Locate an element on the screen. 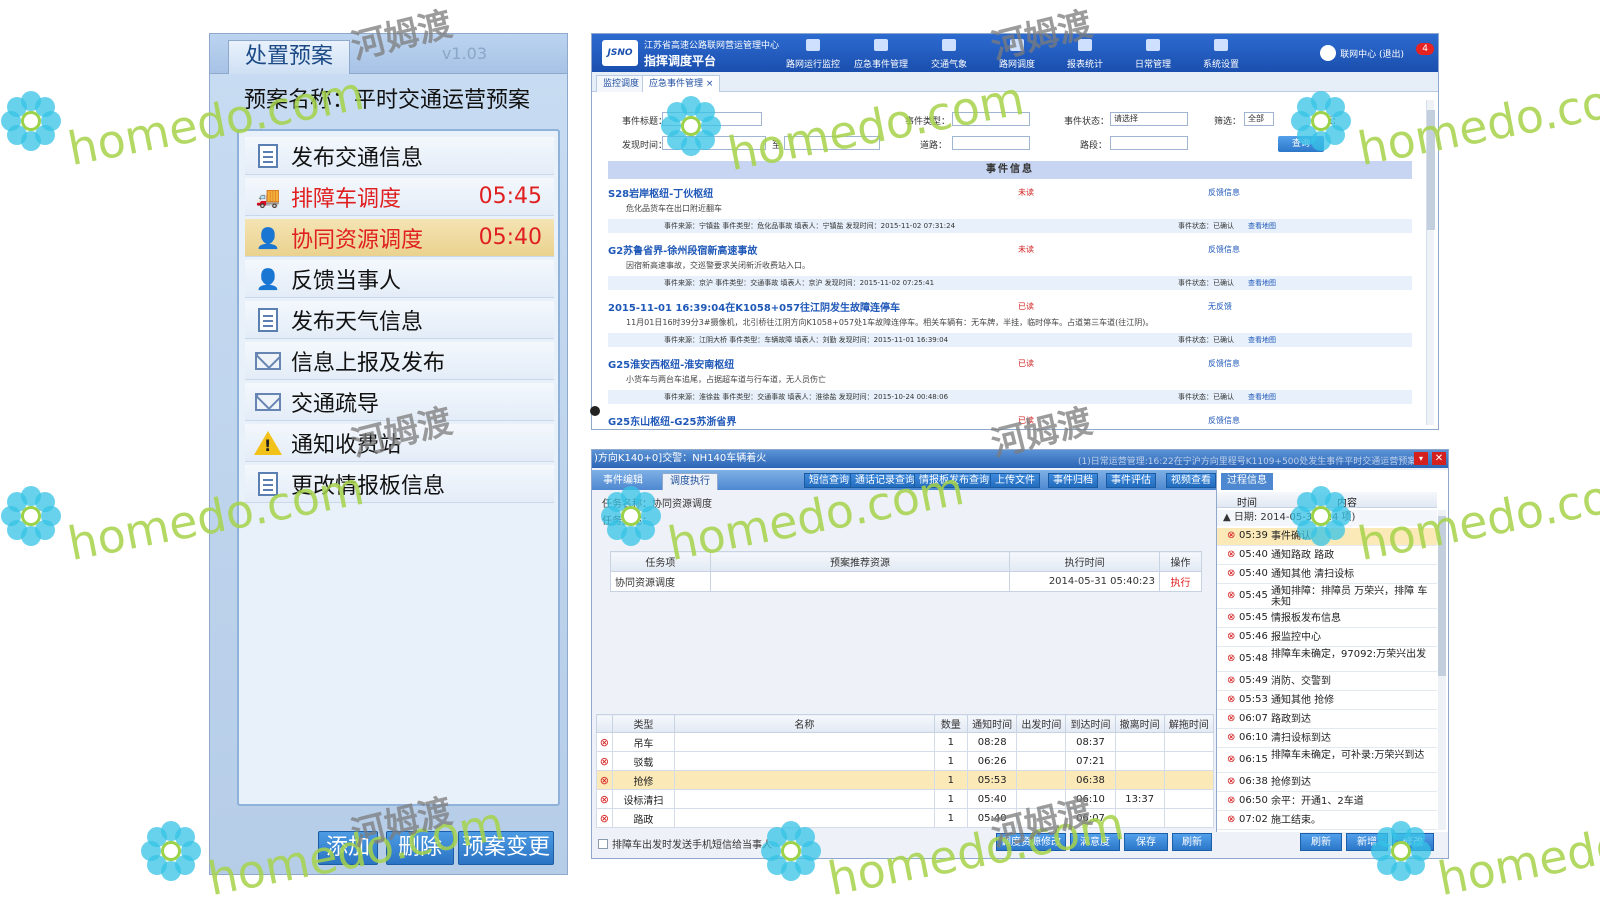  table-row: ⊗ 吊车 1 08:28 08:37 is located at coordinates (905, 742).